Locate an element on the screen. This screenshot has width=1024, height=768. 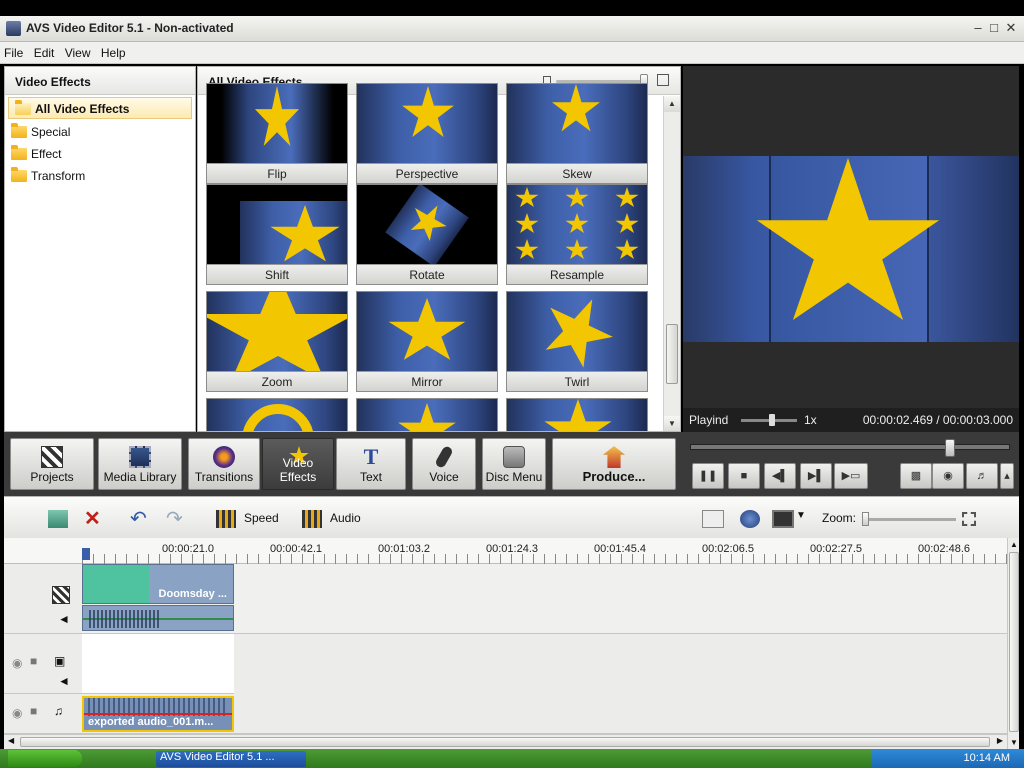
projects-button: Projects is located at coordinates (52, 464).